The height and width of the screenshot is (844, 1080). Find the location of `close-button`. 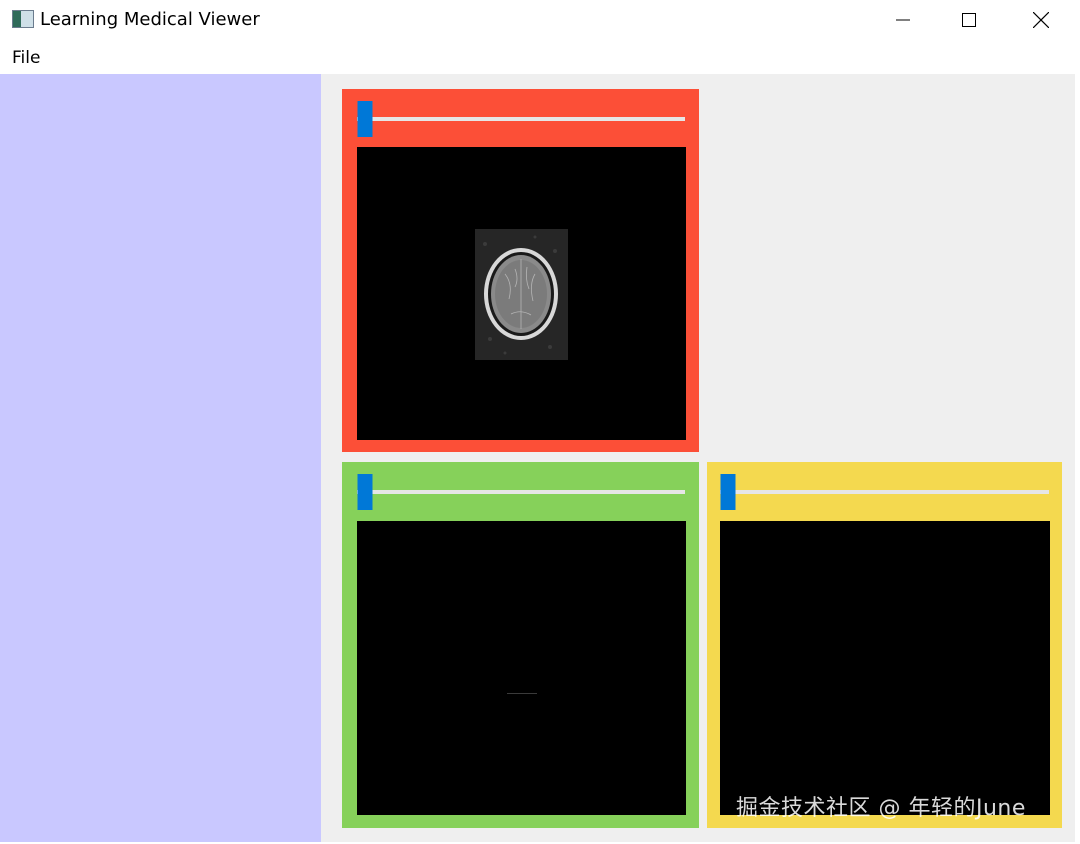

close-button is located at coordinates (1041, 20).